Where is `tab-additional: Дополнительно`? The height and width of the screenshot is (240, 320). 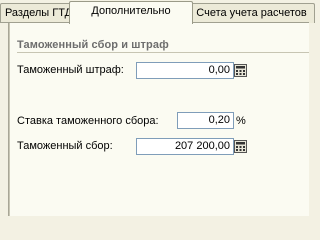 tab-additional: Дополнительно is located at coordinates (131, 12).